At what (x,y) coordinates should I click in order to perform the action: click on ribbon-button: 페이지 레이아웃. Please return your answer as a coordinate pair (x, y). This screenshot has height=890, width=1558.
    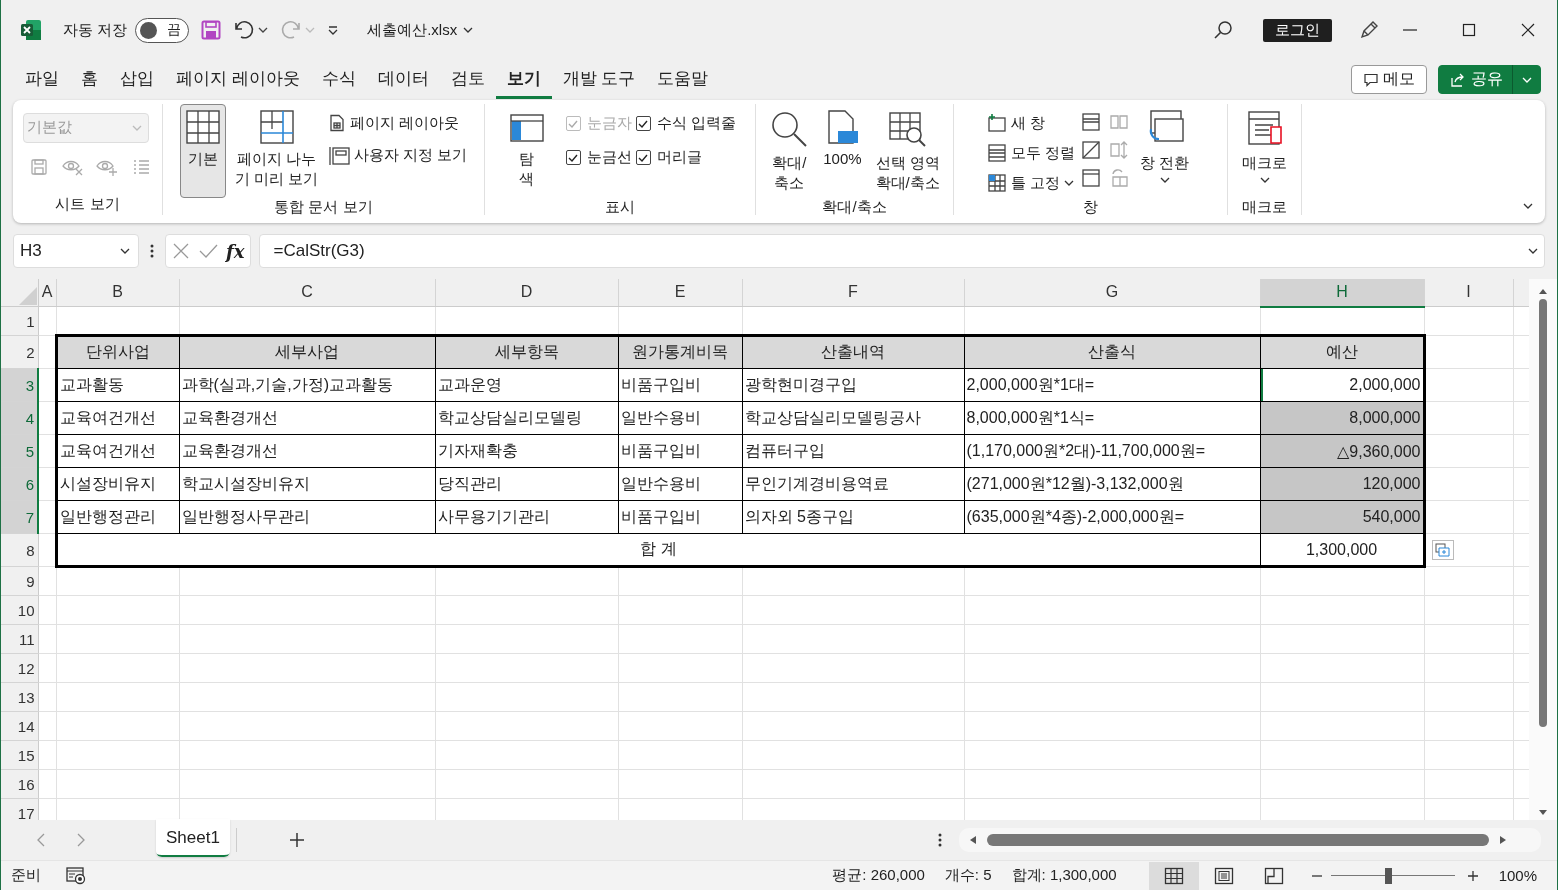
    Looking at the image, I should click on (397, 122).